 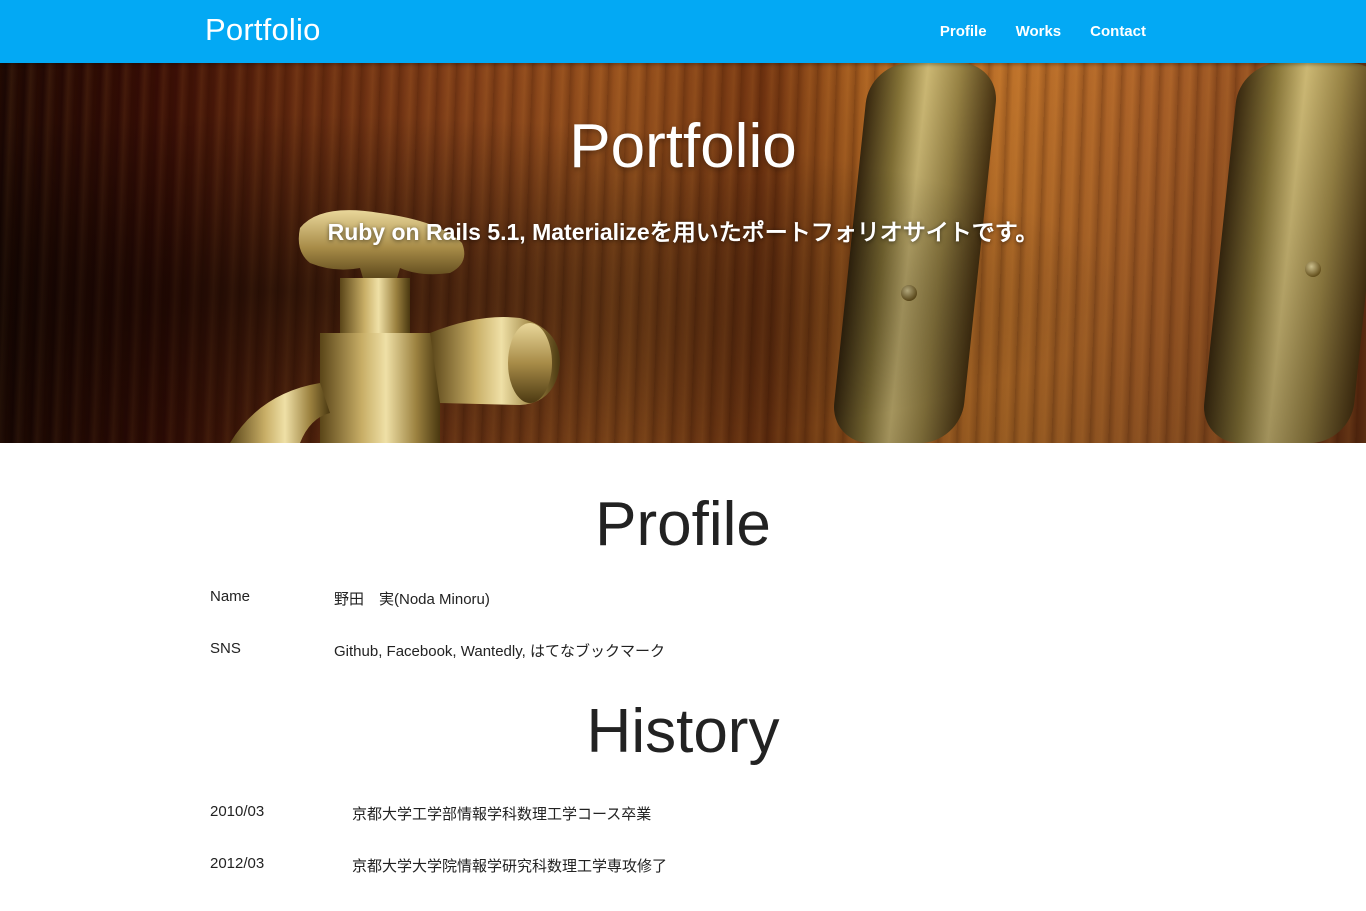 What do you see at coordinates (230, 596) in the screenshot?
I see `profile-label: Name` at bounding box center [230, 596].